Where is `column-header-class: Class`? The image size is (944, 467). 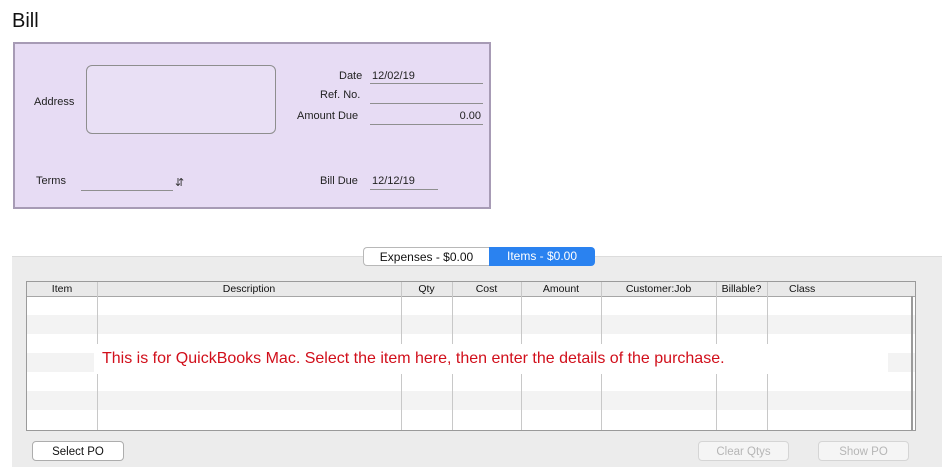 column-header-class: Class is located at coordinates (841, 289).